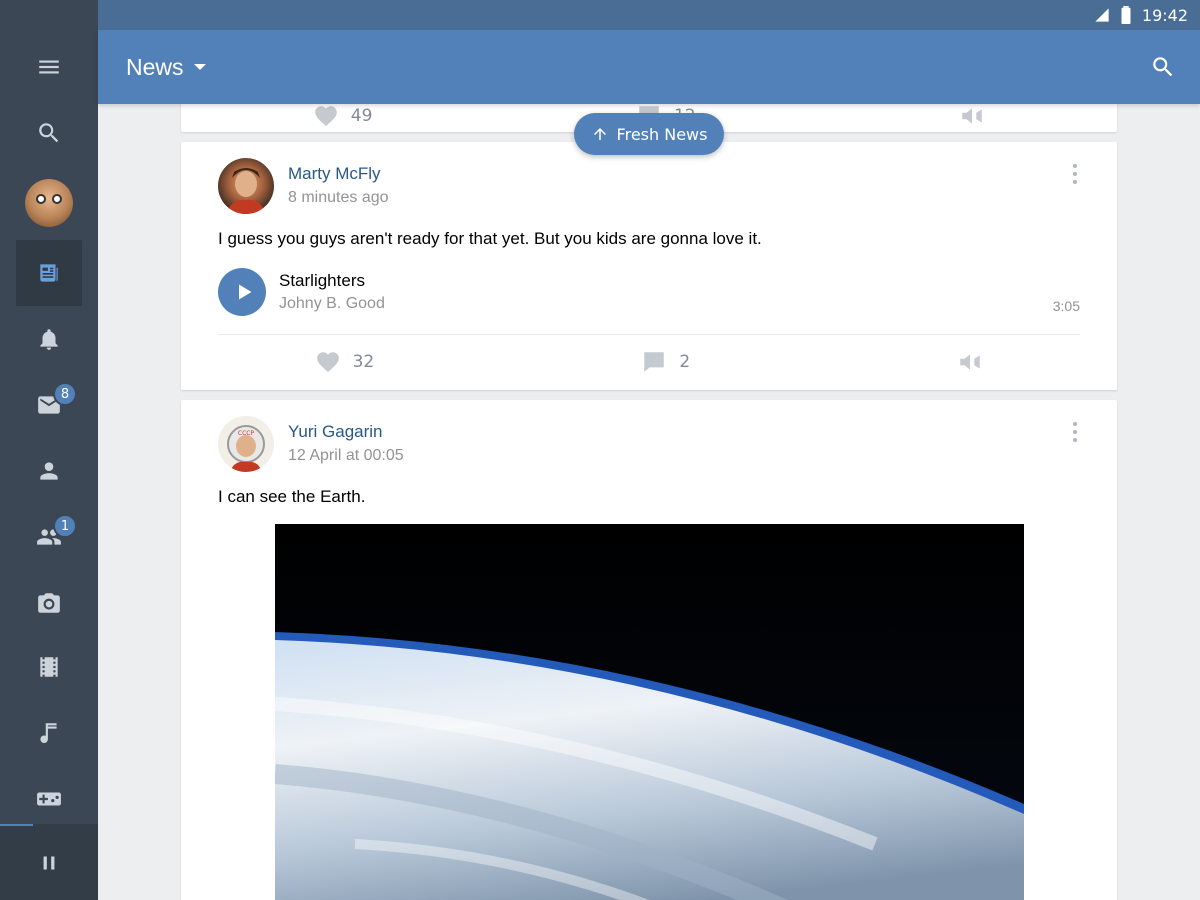  I want to click on author-avatar, so click(246, 186).